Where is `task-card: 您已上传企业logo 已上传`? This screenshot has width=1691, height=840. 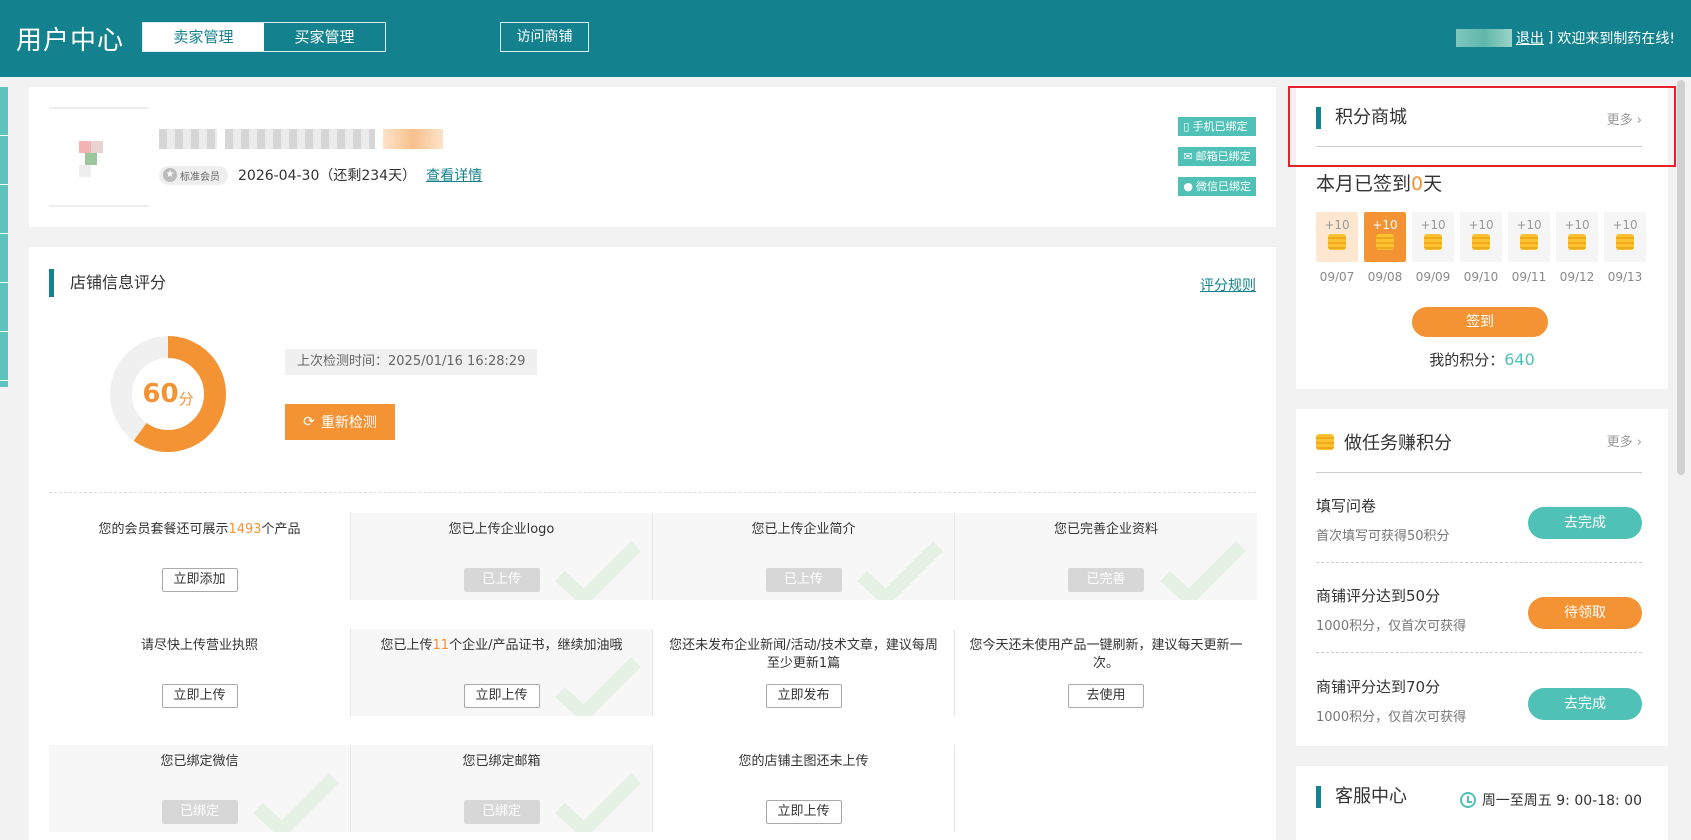
task-card: 您已上传企业logo 已上传 is located at coordinates (502, 556).